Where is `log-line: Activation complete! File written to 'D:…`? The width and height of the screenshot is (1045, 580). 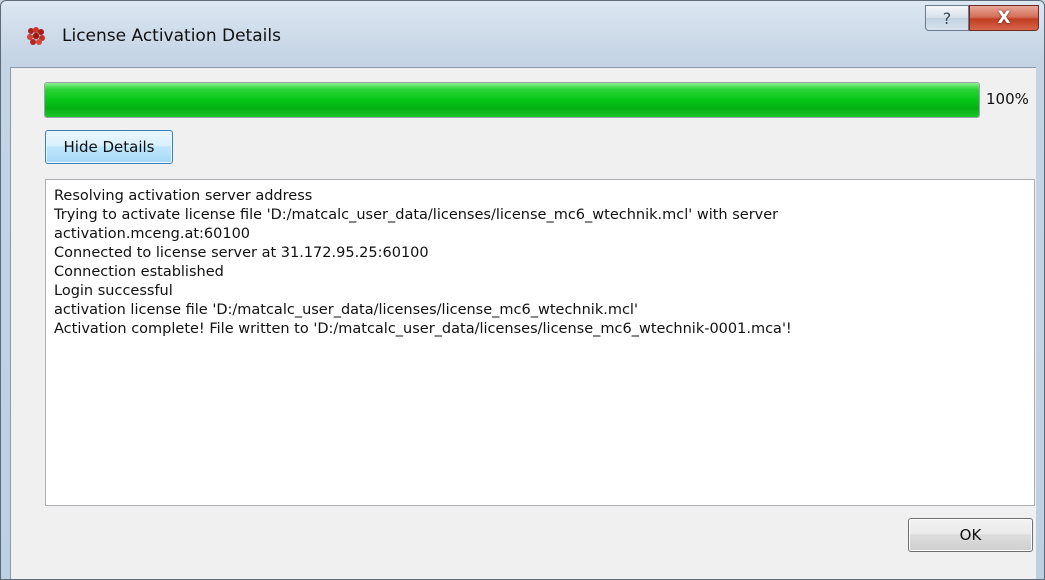 log-line: Activation complete! File written to 'D:… is located at coordinates (423, 329).